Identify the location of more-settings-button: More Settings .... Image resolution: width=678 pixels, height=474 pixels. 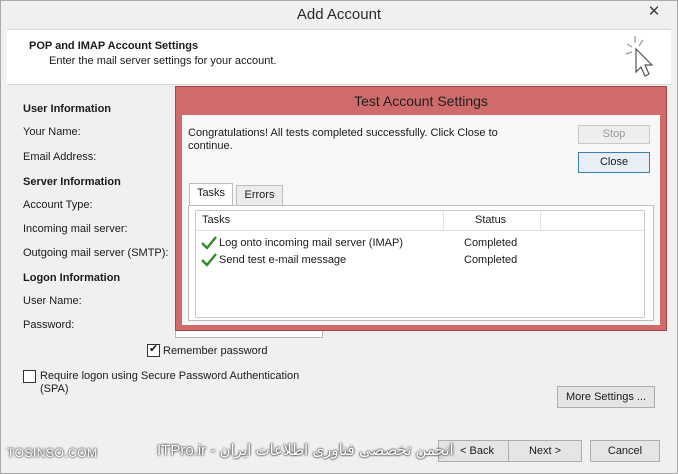
(606, 397).